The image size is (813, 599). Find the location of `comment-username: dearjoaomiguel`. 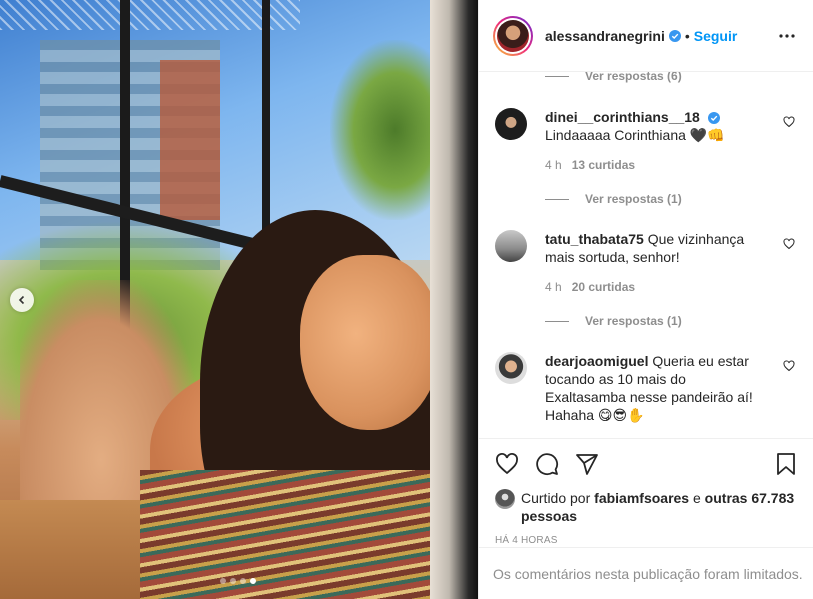

comment-username: dearjoaomiguel is located at coordinates (596, 361).